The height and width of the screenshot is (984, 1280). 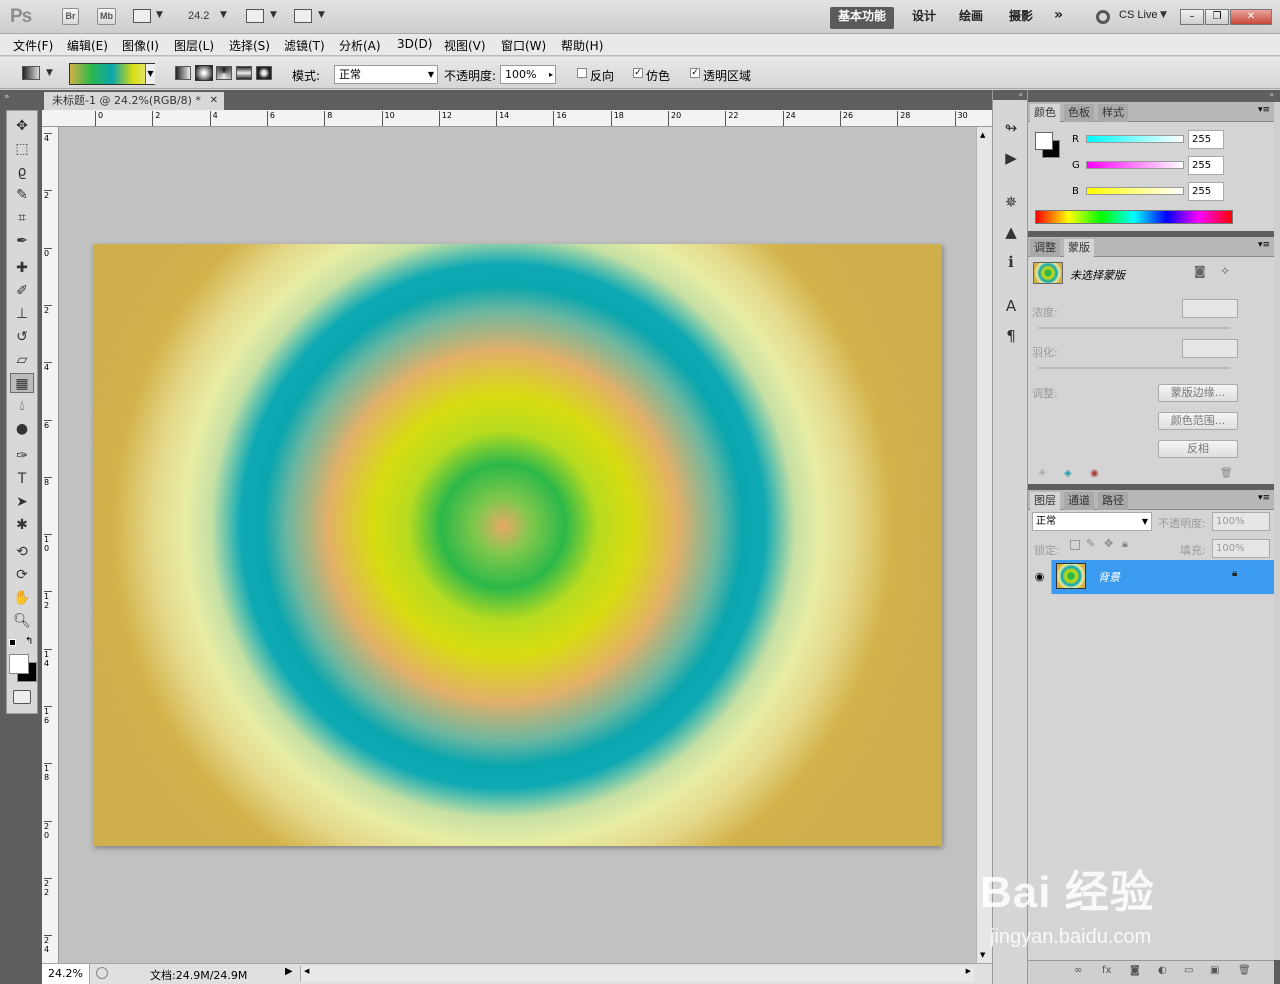 What do you see at coordinates (1011, 336) in the screenshot?
I see `paragraph-panel-icon: ¶` at bounding box center [1011, 336].